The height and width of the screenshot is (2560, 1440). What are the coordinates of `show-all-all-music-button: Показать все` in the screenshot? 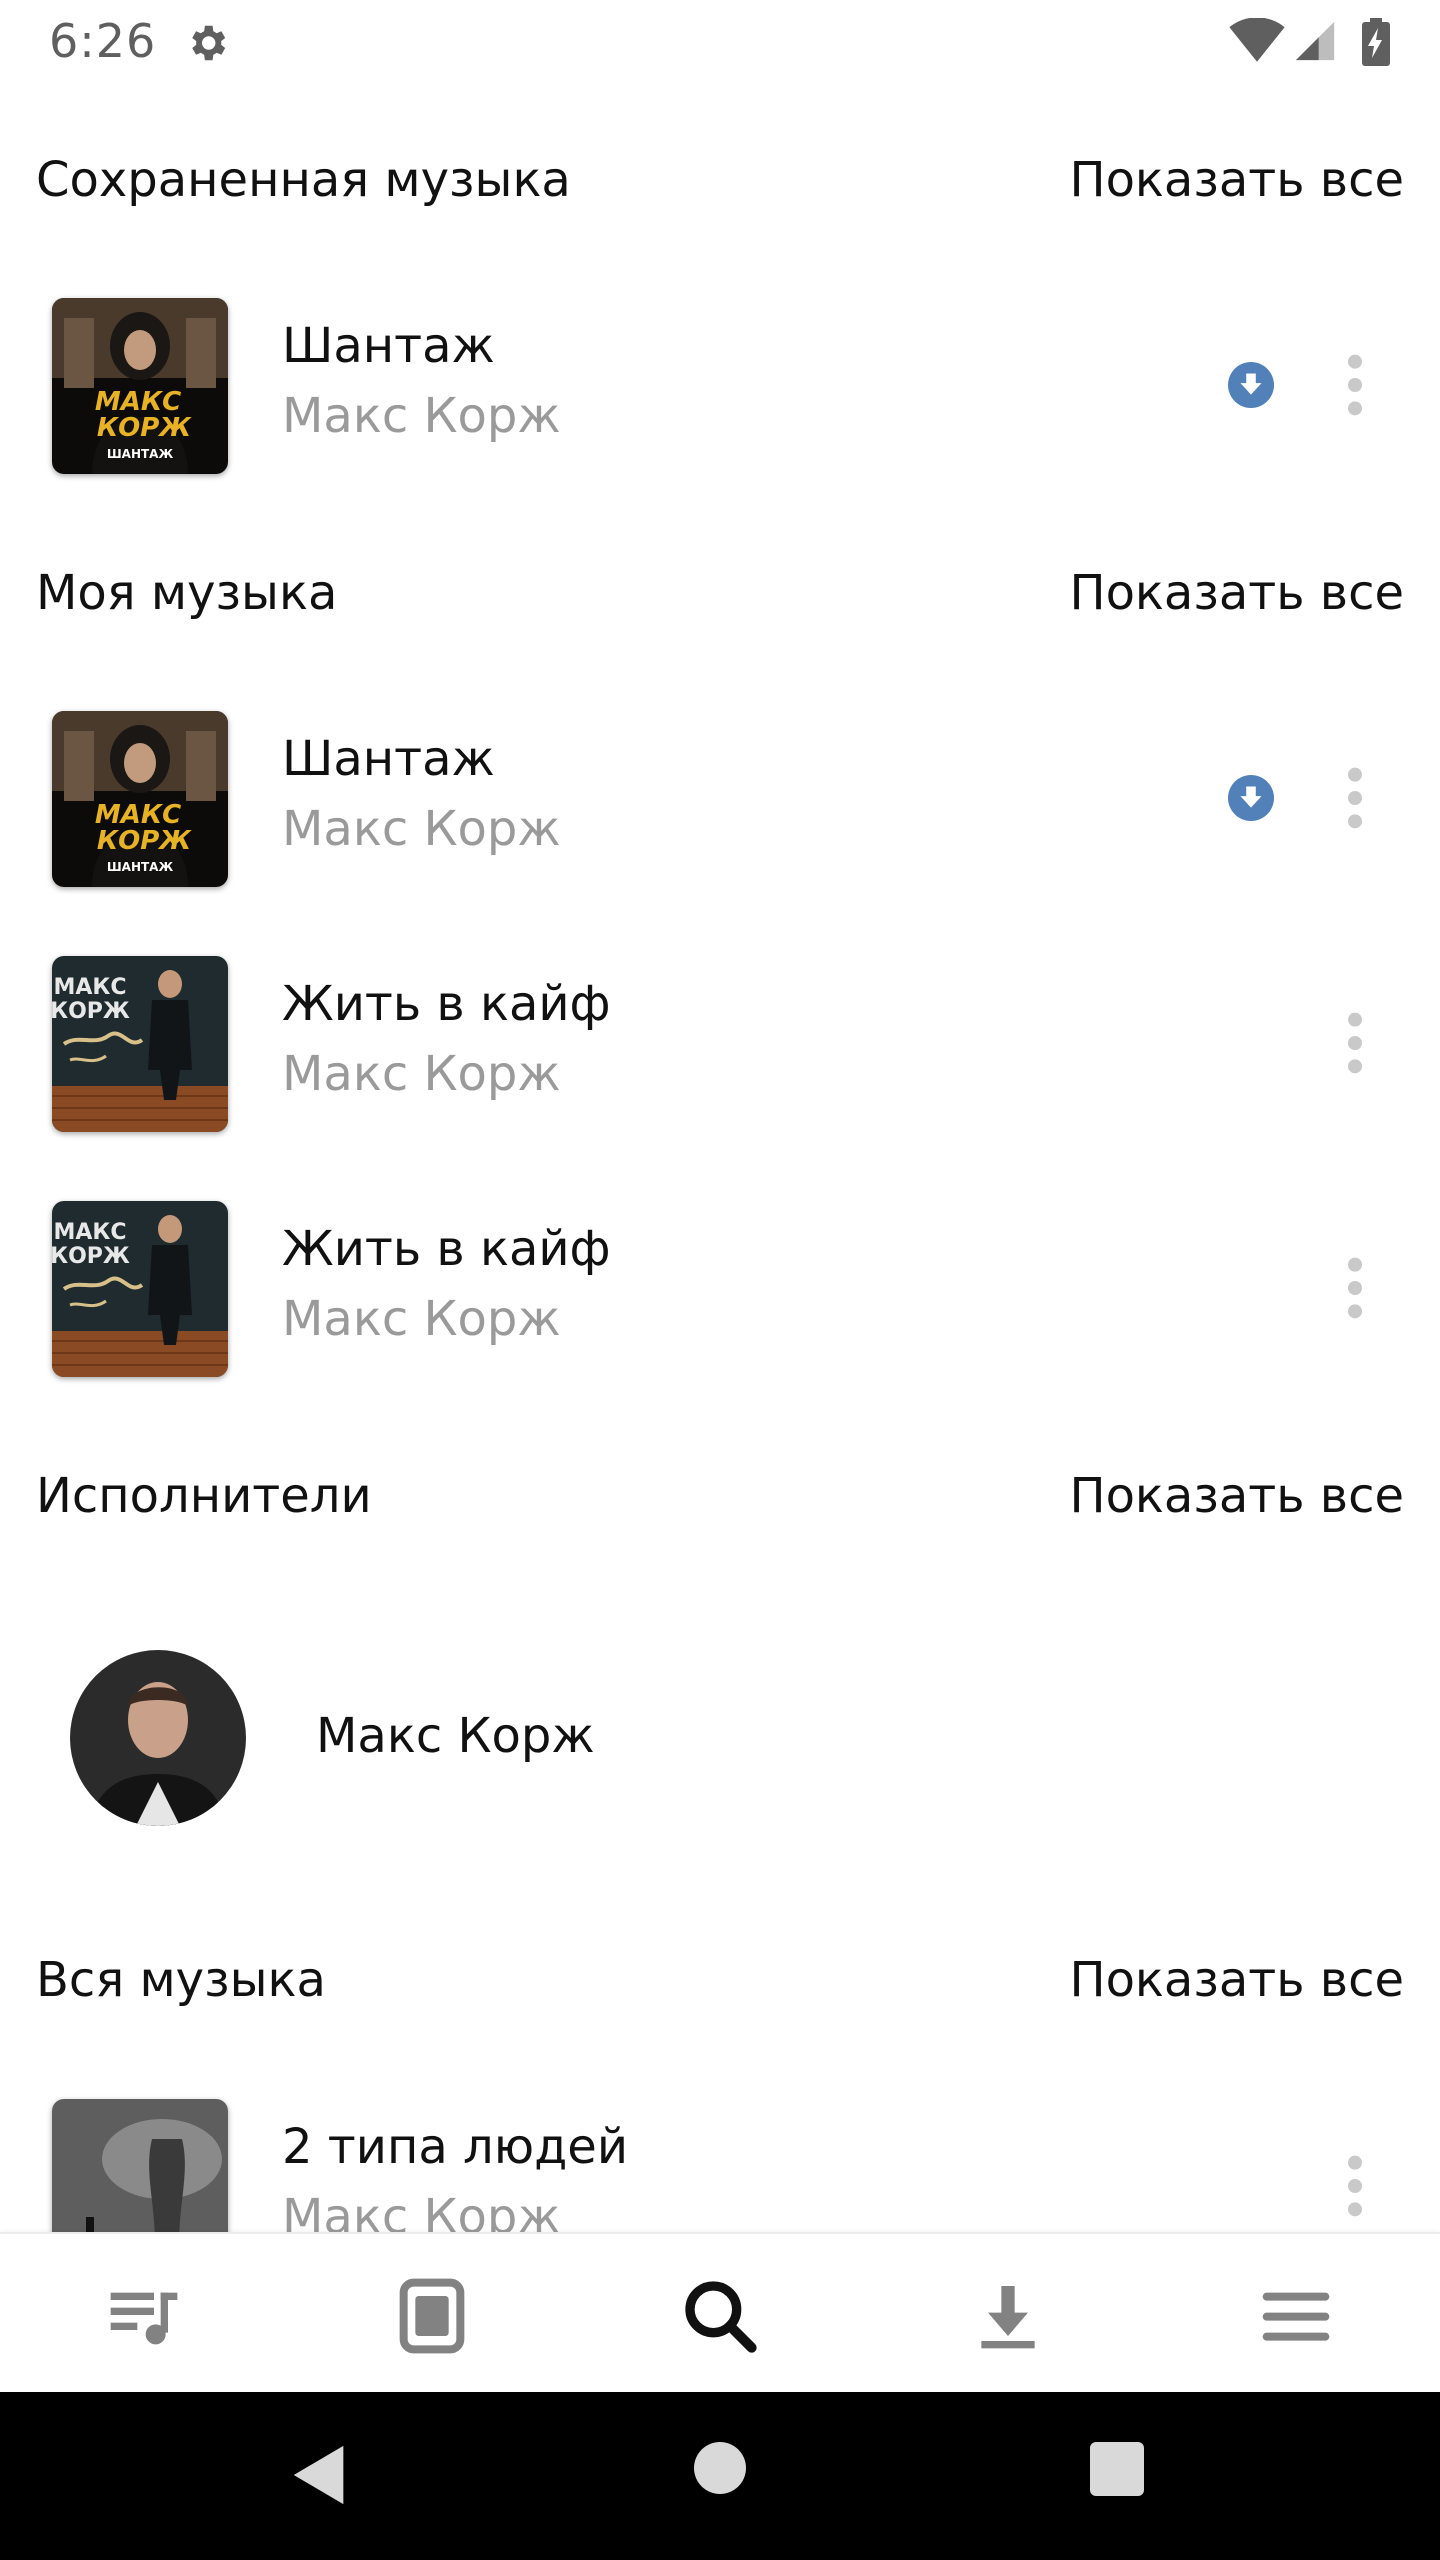 It's located at (1236, 1980).